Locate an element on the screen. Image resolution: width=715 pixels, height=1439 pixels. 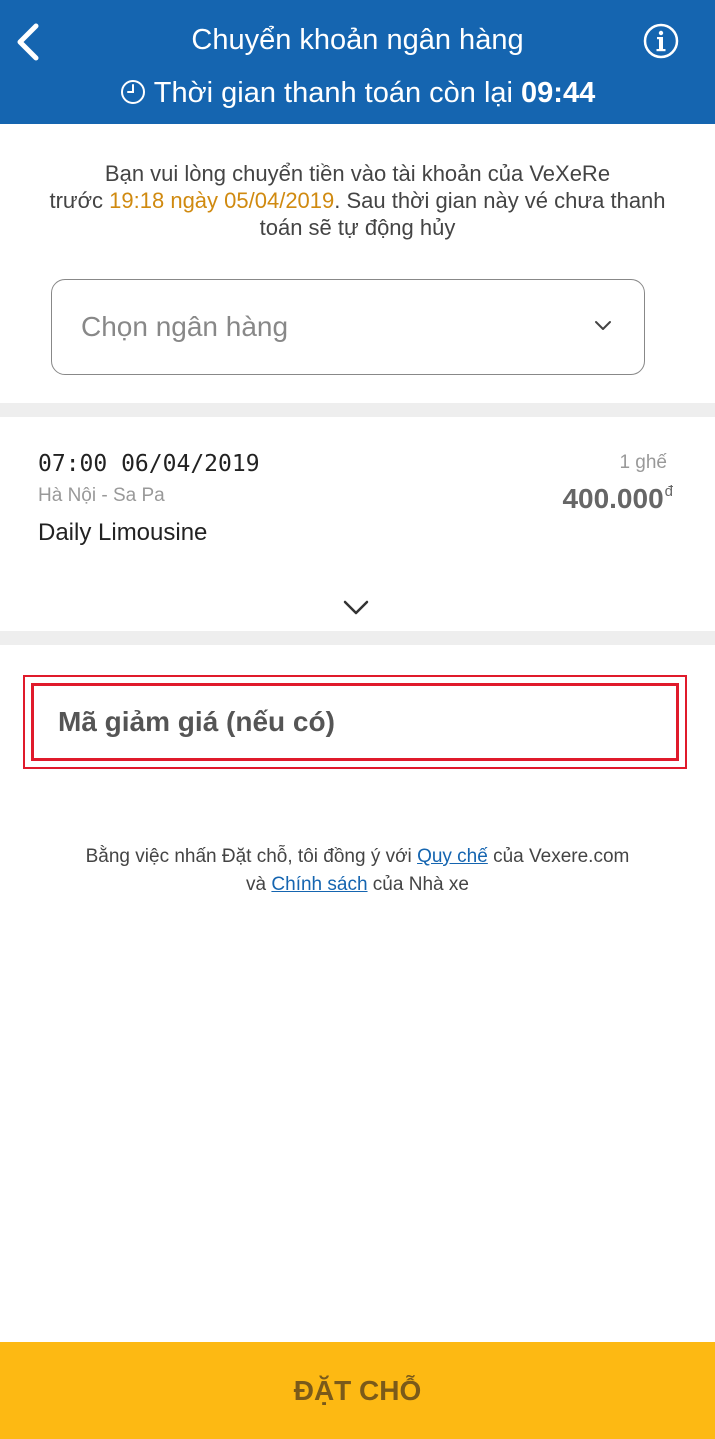
price-currency: đ is located at coordinates (668, 491).